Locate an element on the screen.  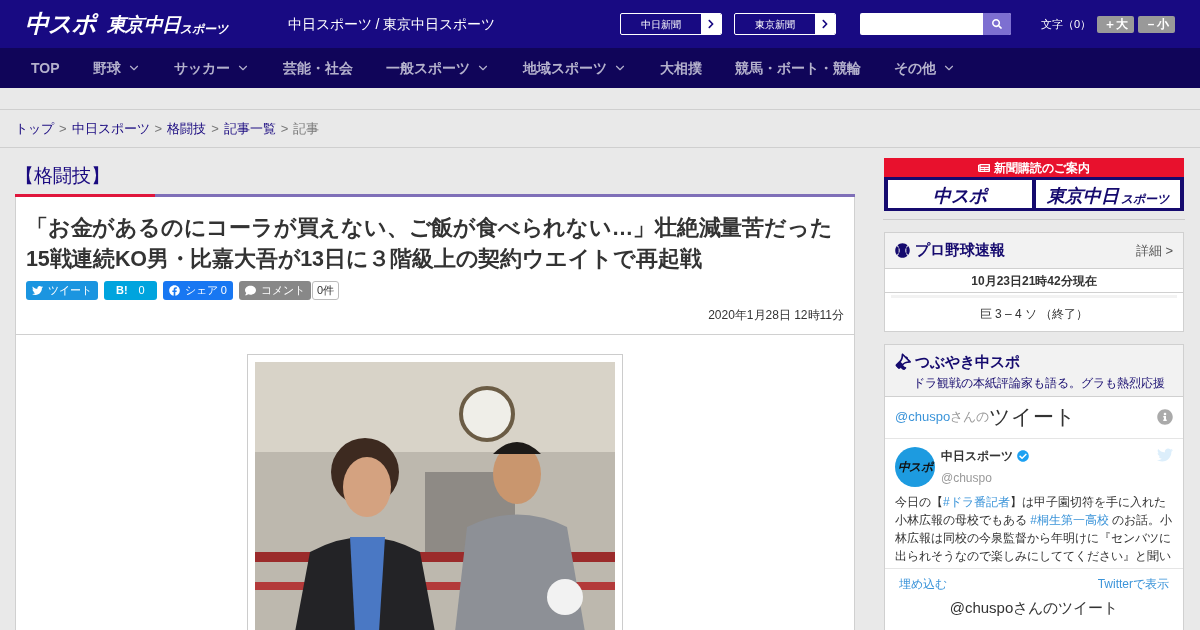
current-page-label: 記事 is located at coordinates (306, 128).